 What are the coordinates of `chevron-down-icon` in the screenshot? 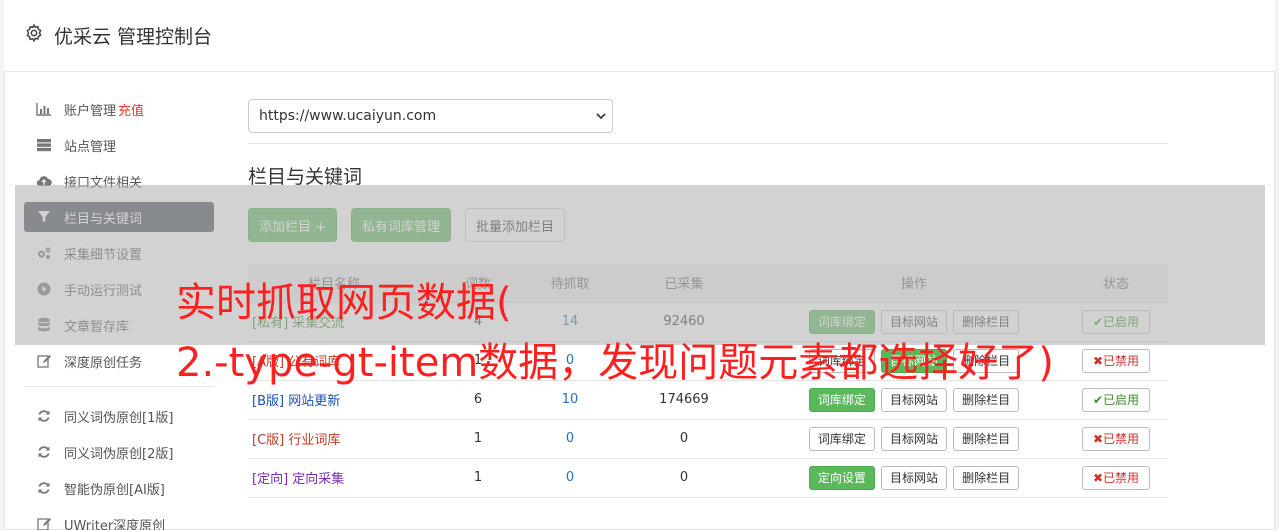 It's located at (601, 116).